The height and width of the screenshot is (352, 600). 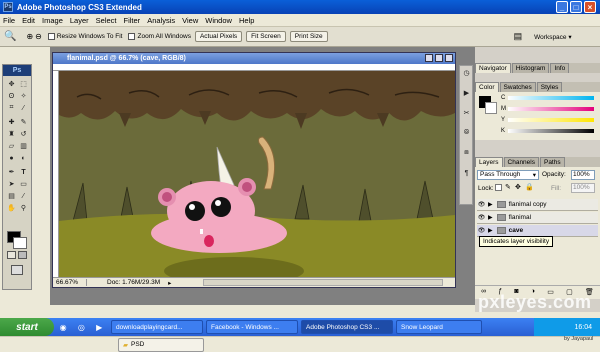 What do you see at coordinates (560, 68) in the screenshot?
I see `tab-info: Info` at bounding box center [560, 68].